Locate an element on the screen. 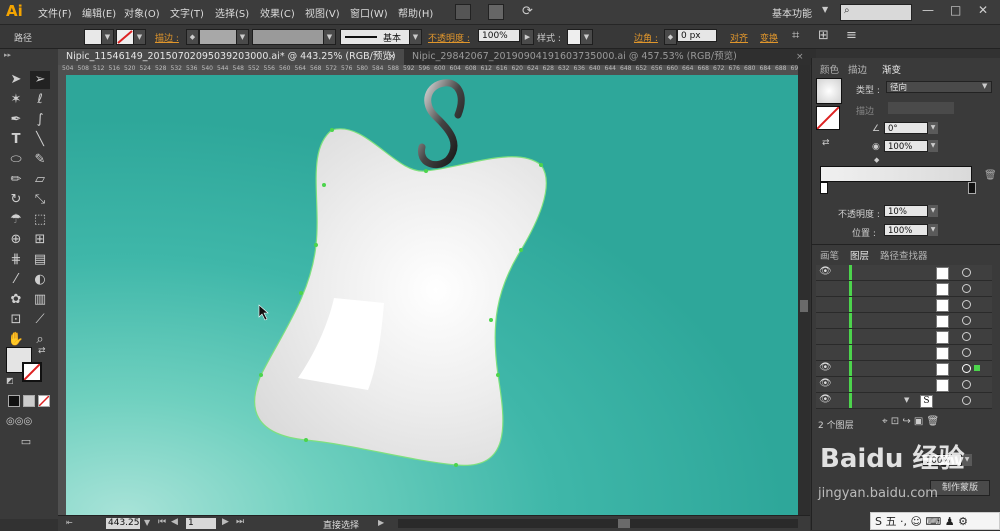 The width and height of the screenshot is (1000, 531). layer-action-icons: ⌖ ⊡ ↪ ▣ 🗑 is located at coordinates (910, 421).